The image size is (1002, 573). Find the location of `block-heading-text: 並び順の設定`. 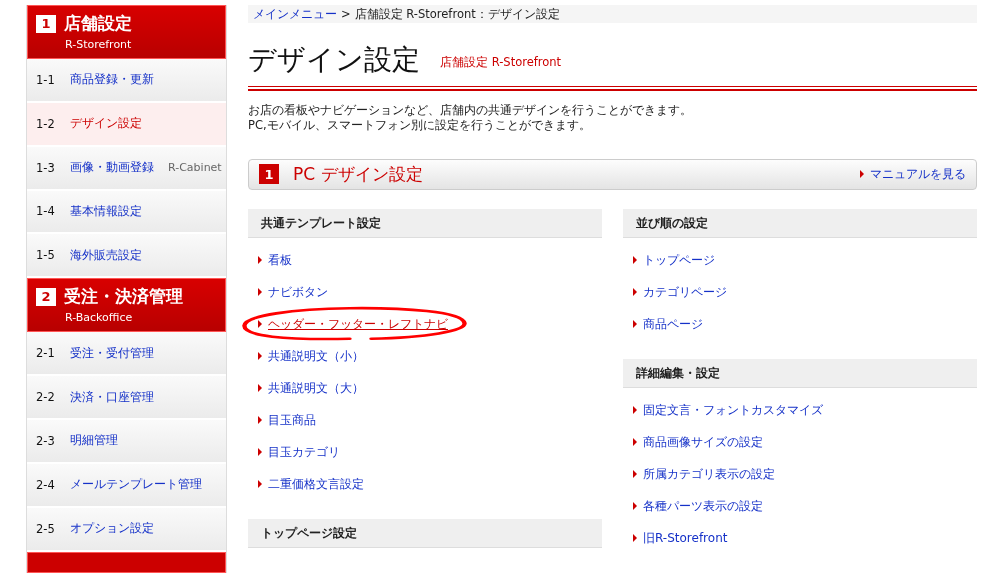

block-heading-text: 並び順の設定 is located at coordinates (672, 223).